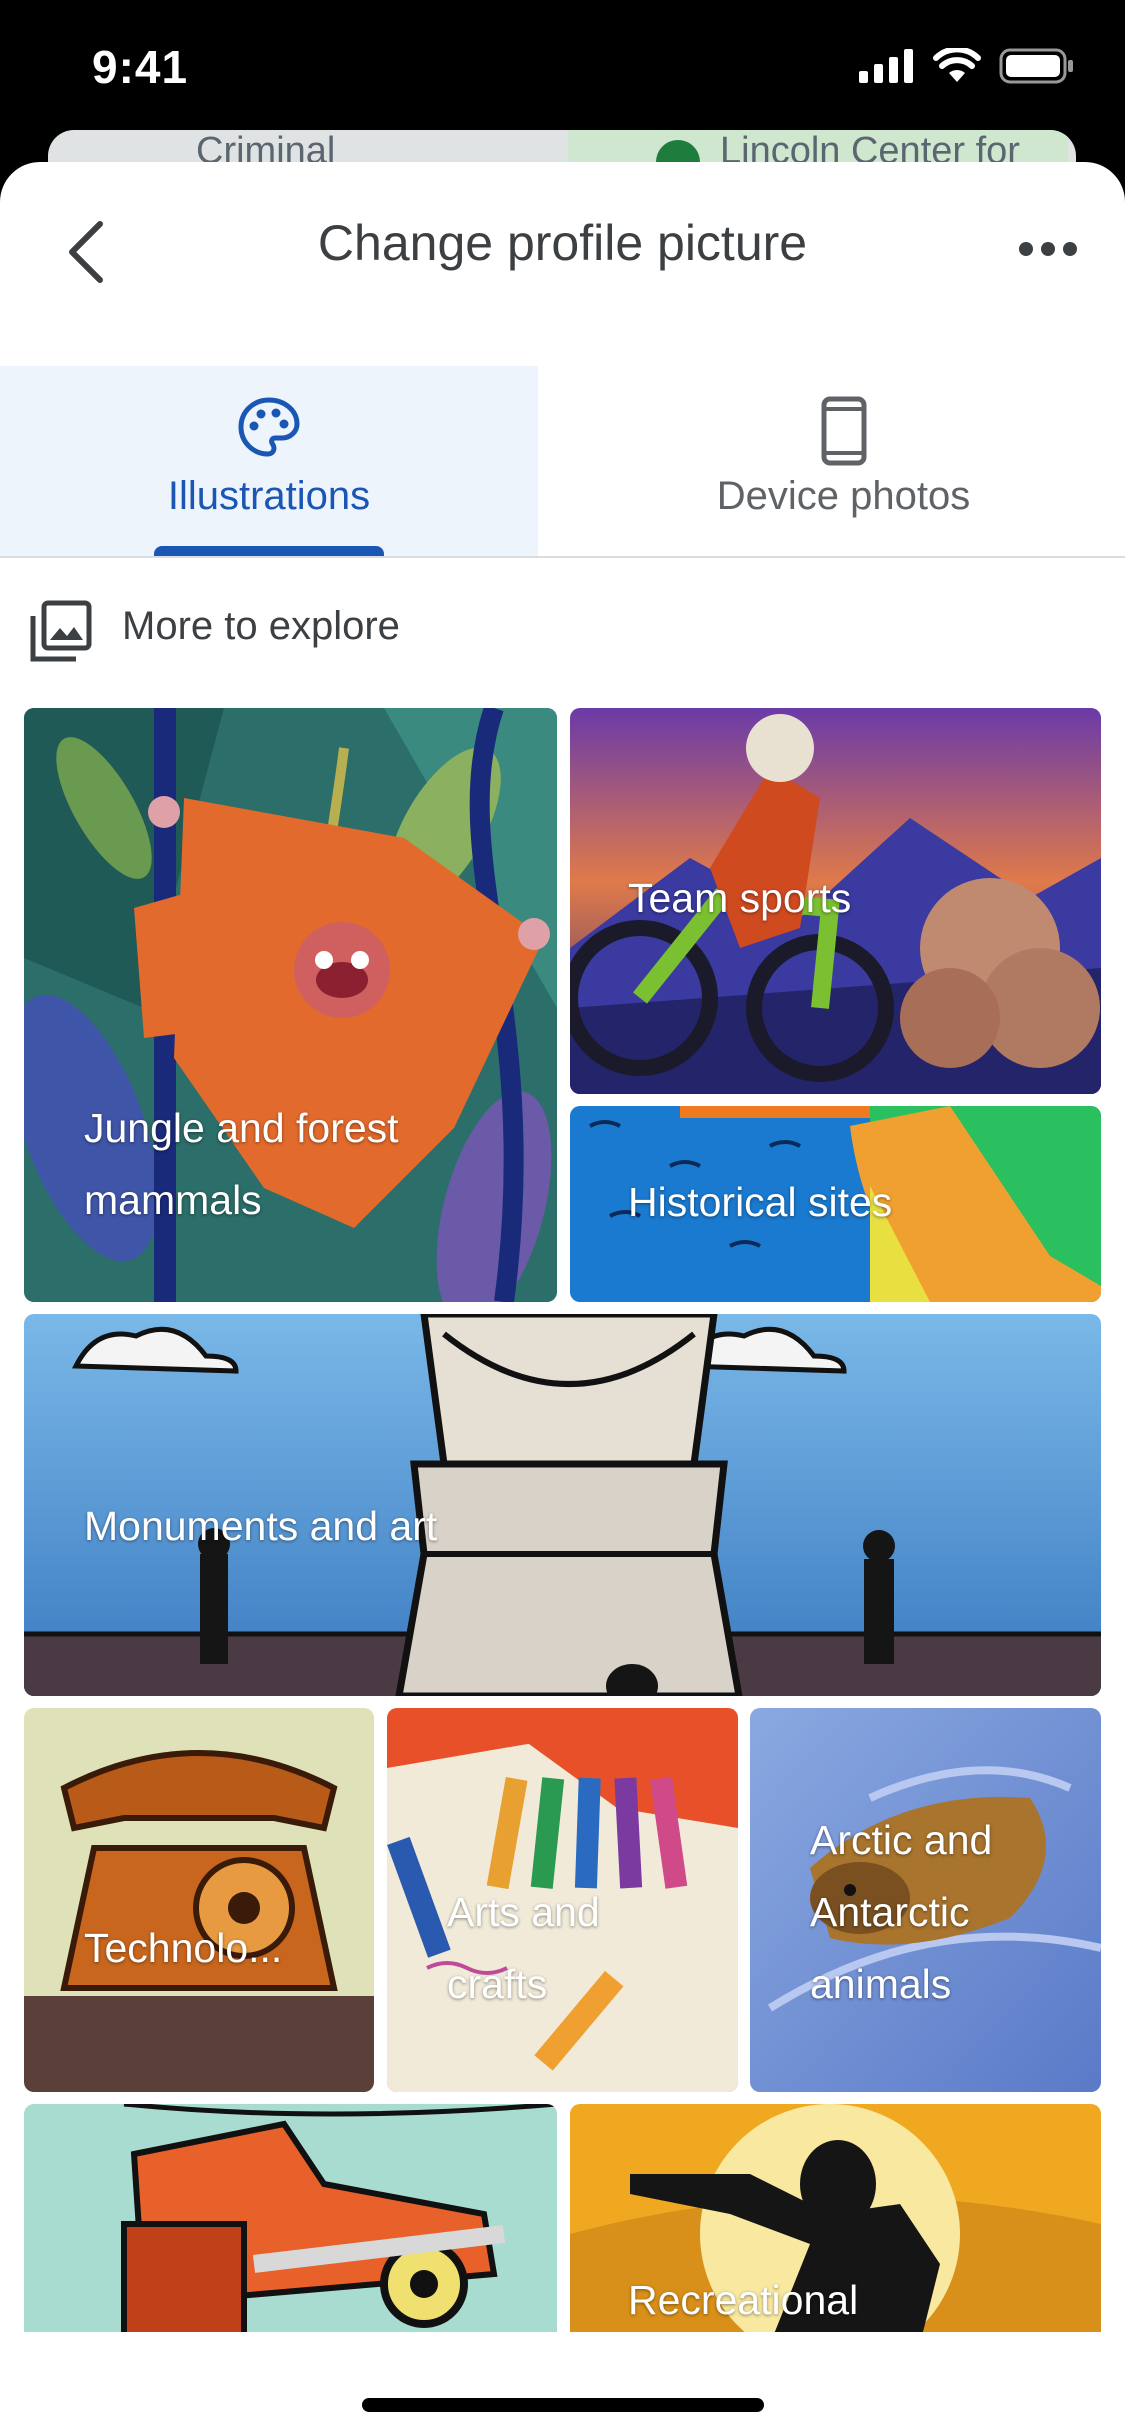  Describe the element at coordinates (886, 66) in the screenshot. I see `signal-icon` at that location.